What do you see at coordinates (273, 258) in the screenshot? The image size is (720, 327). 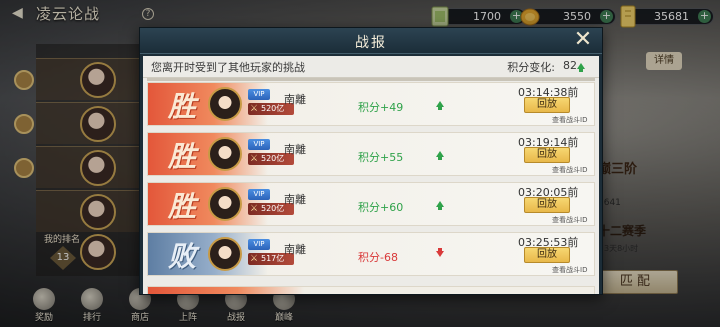 I see `power-value: 517亿` at bounding box center [273, 258].